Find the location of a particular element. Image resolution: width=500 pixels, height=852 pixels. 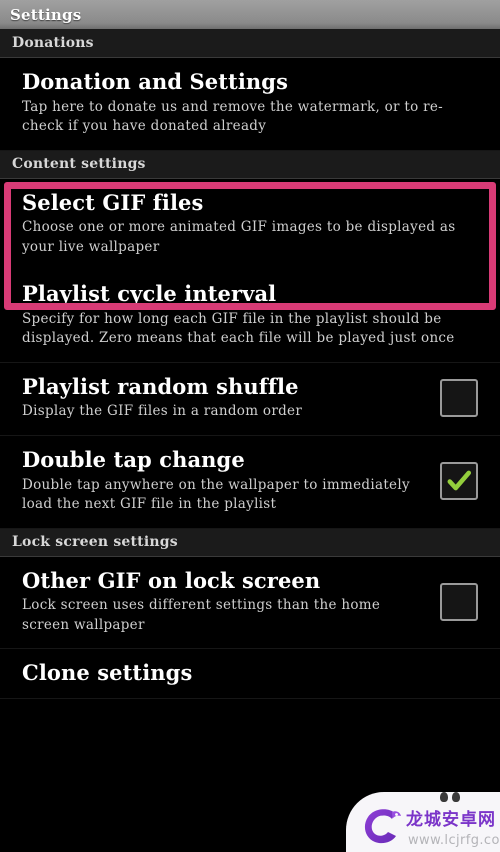

preference-summary: Display the GIF files in a random order is located at coordinates (162, 411).